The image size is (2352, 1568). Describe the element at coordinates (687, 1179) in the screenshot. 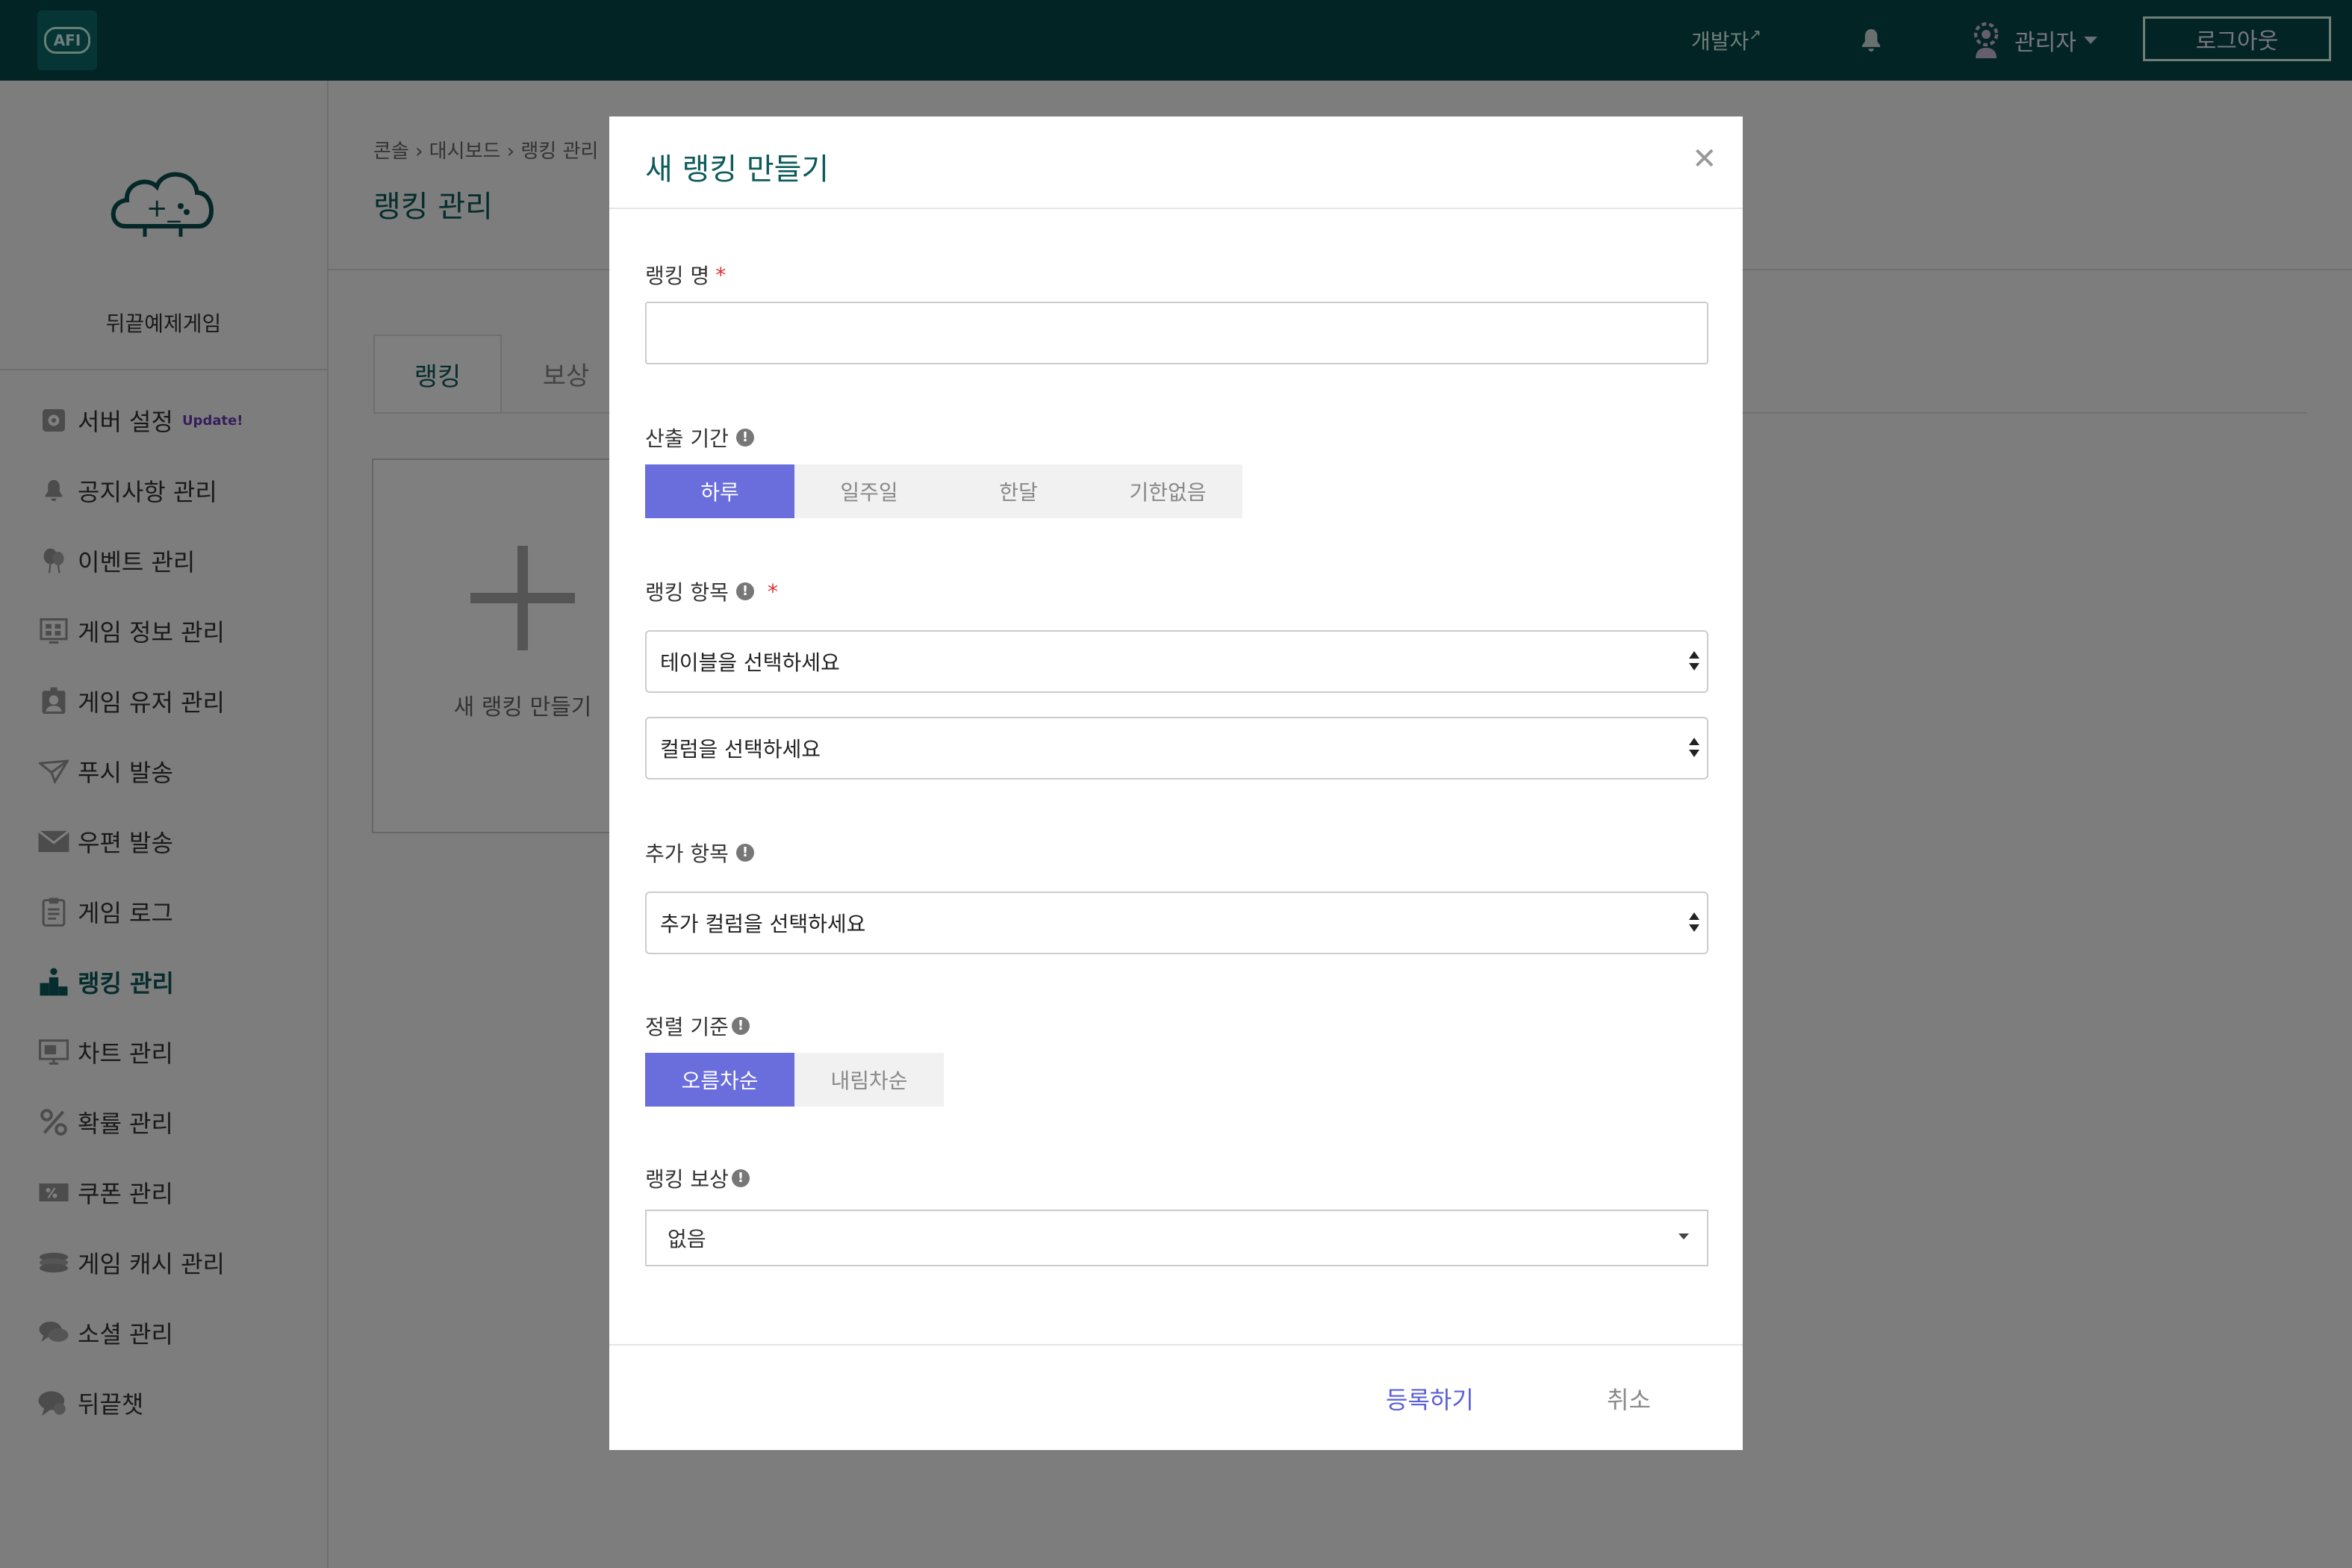

I see `reward-label-text: 랭킹 보상` at that location.